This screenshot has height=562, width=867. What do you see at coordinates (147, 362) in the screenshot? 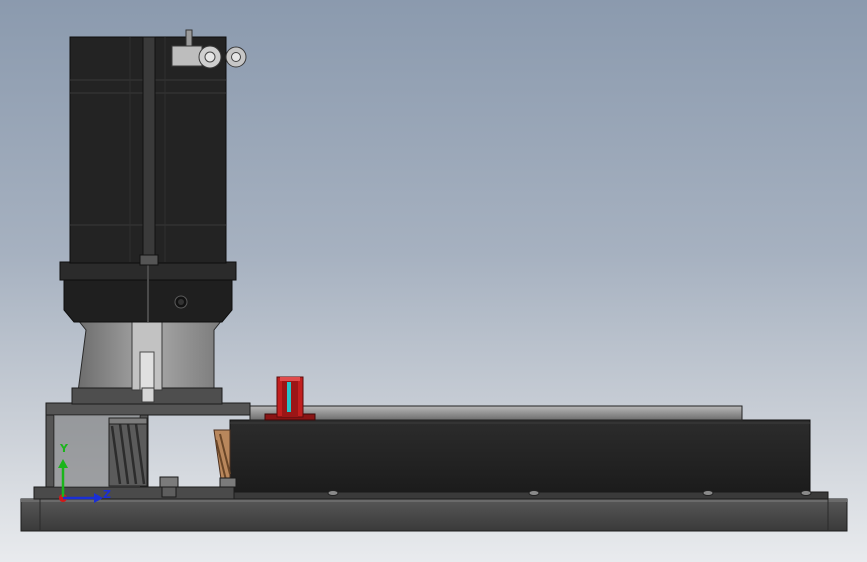
I see `reducer-adapter` at bounding box center [147, 362].